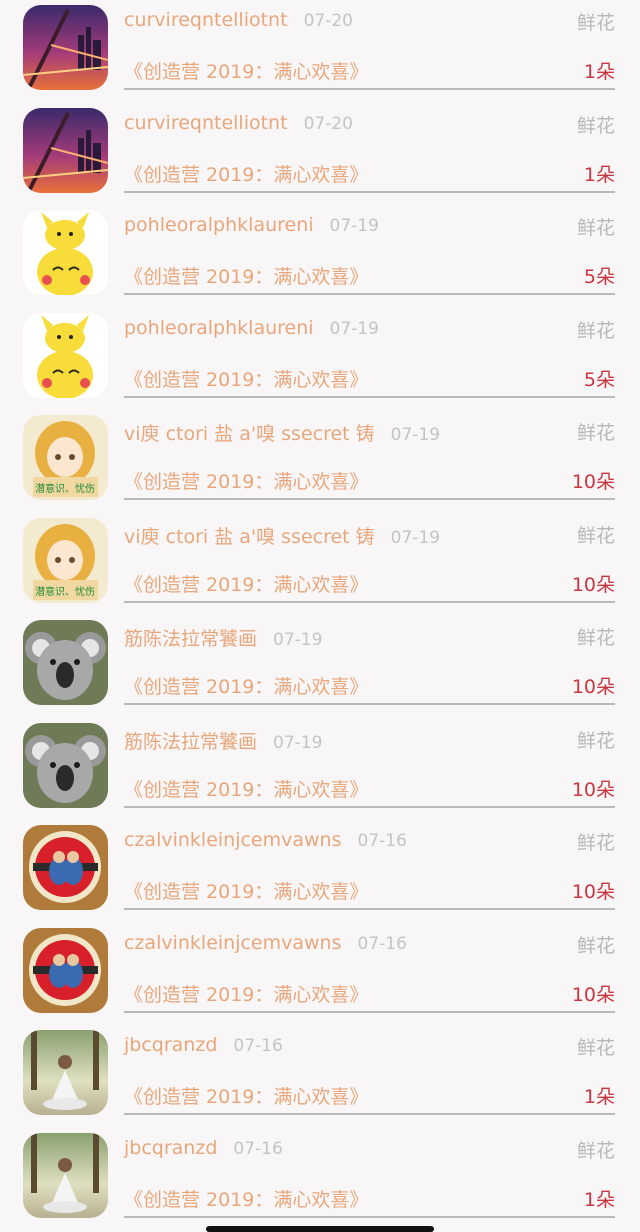 This screenshot has height=1232, width=640. Describe the element at coordinates (320, 1229) in the screenshot. I see `home-indicator` at that location.